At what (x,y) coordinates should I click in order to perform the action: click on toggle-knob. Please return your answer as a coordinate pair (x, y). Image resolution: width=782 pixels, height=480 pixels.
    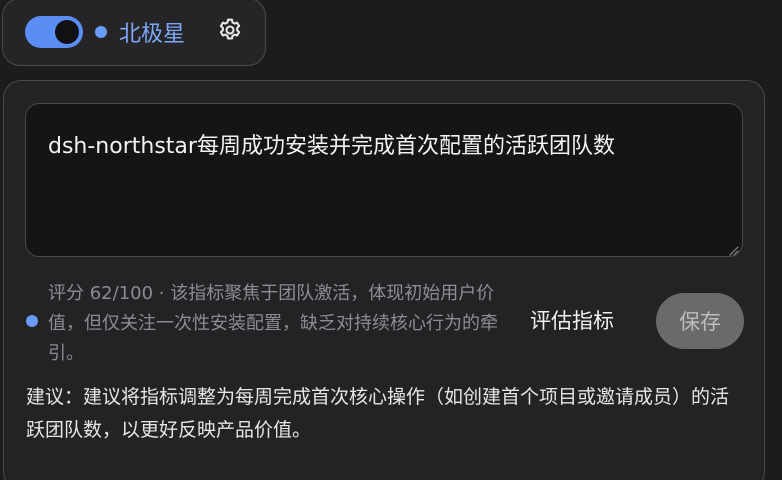
    Looking at the image, I should click on (67, 32).